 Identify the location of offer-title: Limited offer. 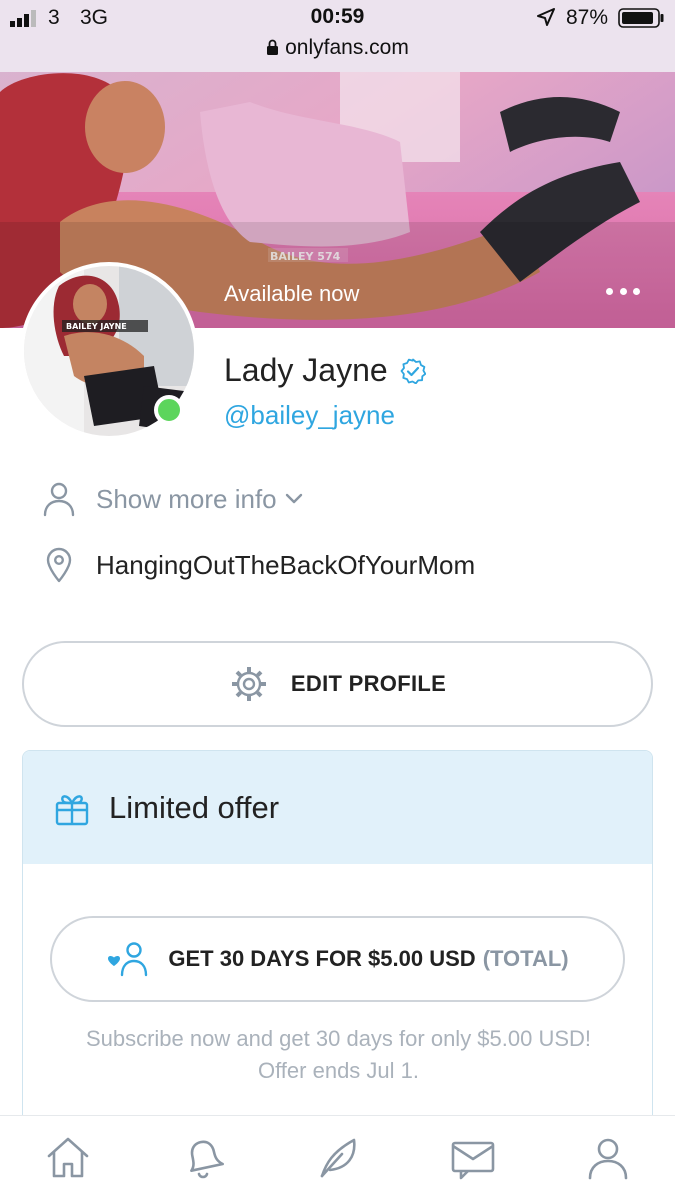
(194, 807).